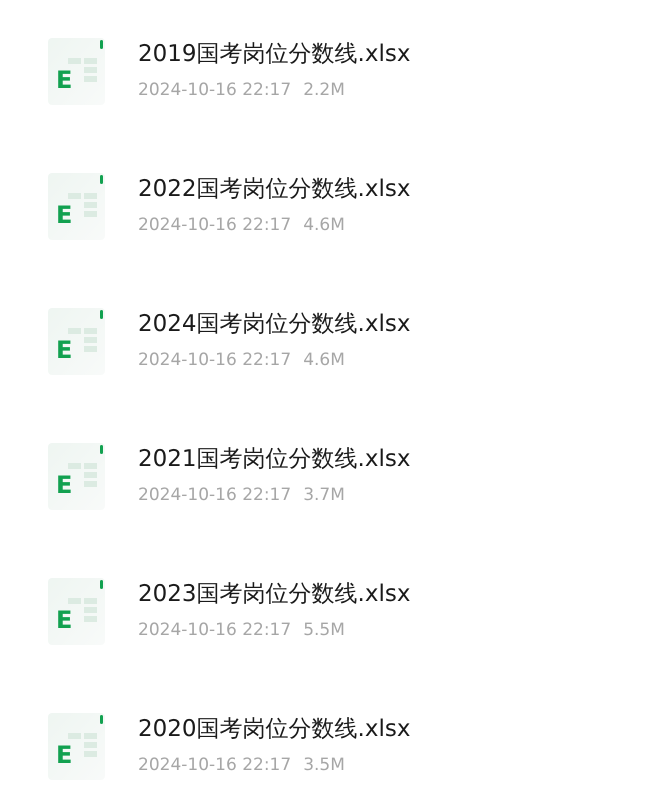  What do you see at coordinates (327, 476) in the screenshot?
I see `file-row: E 2021国考岗位分数线.xlsx 2024-10-16 22:17 3.7M` at bounding box center [327, 476].